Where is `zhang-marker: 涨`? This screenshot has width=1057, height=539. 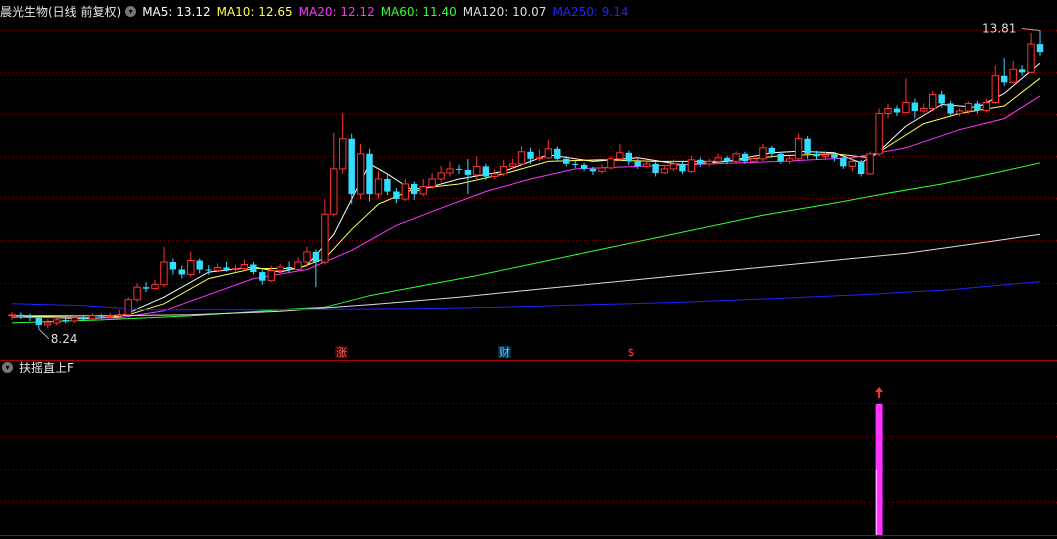
zhang-marker: 涨 is located at coordinates (341, 352).